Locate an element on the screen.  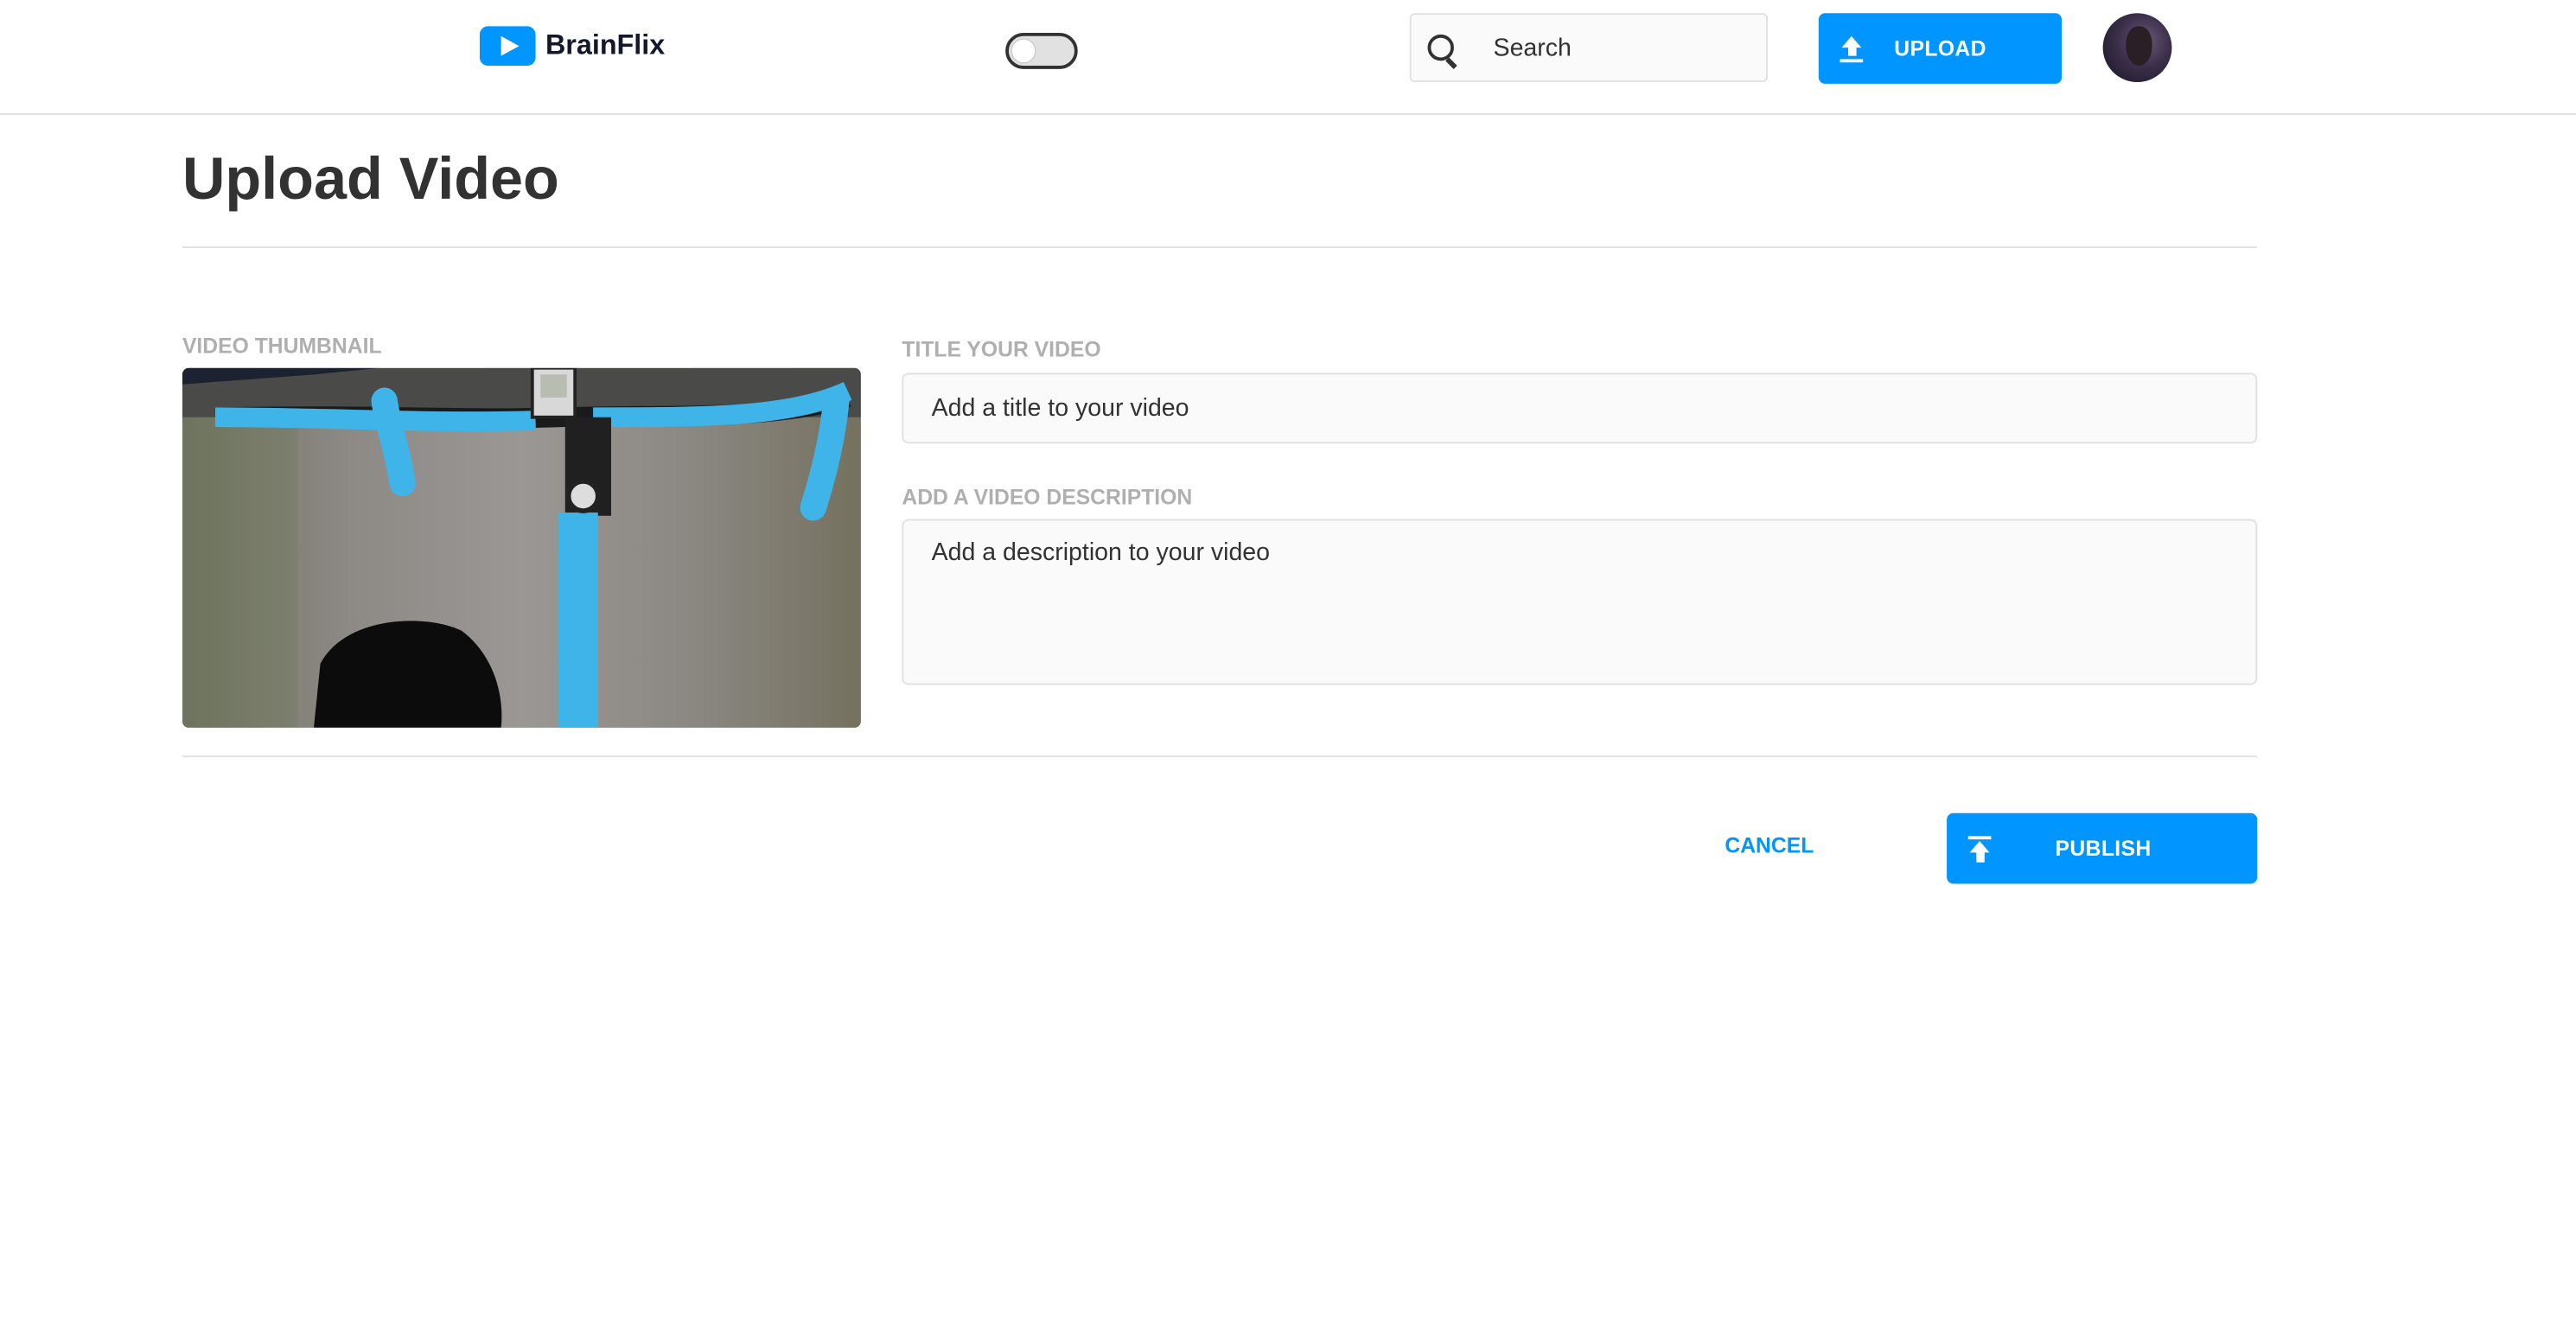
avatar-face is located at coordinates (2139, 46).